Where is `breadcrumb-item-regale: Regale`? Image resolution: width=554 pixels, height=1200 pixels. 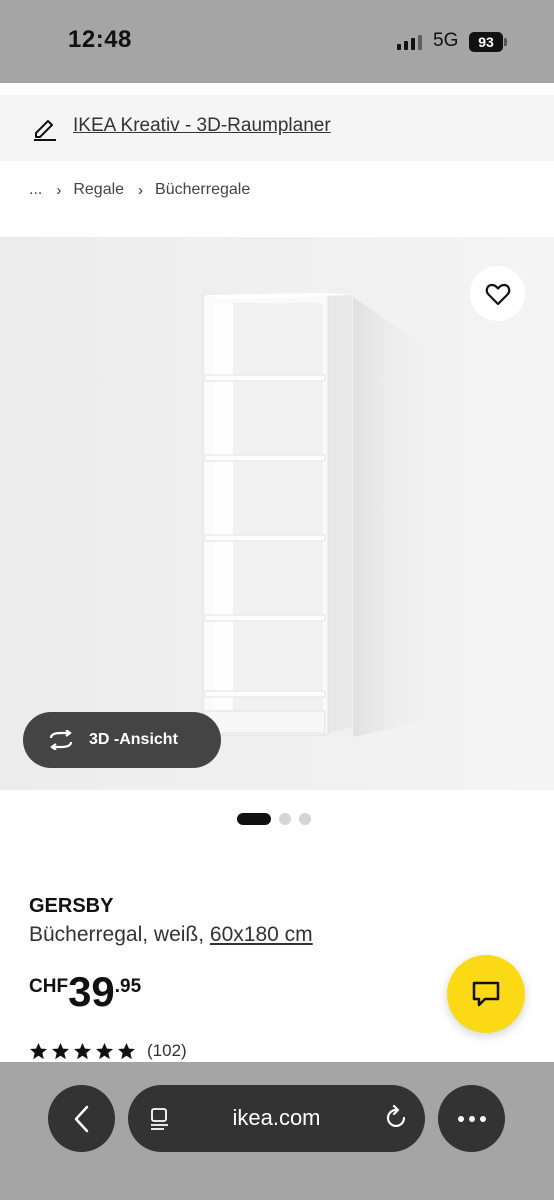 breadcrumb-item-regale: Regale is located at coordinates (98, 190).